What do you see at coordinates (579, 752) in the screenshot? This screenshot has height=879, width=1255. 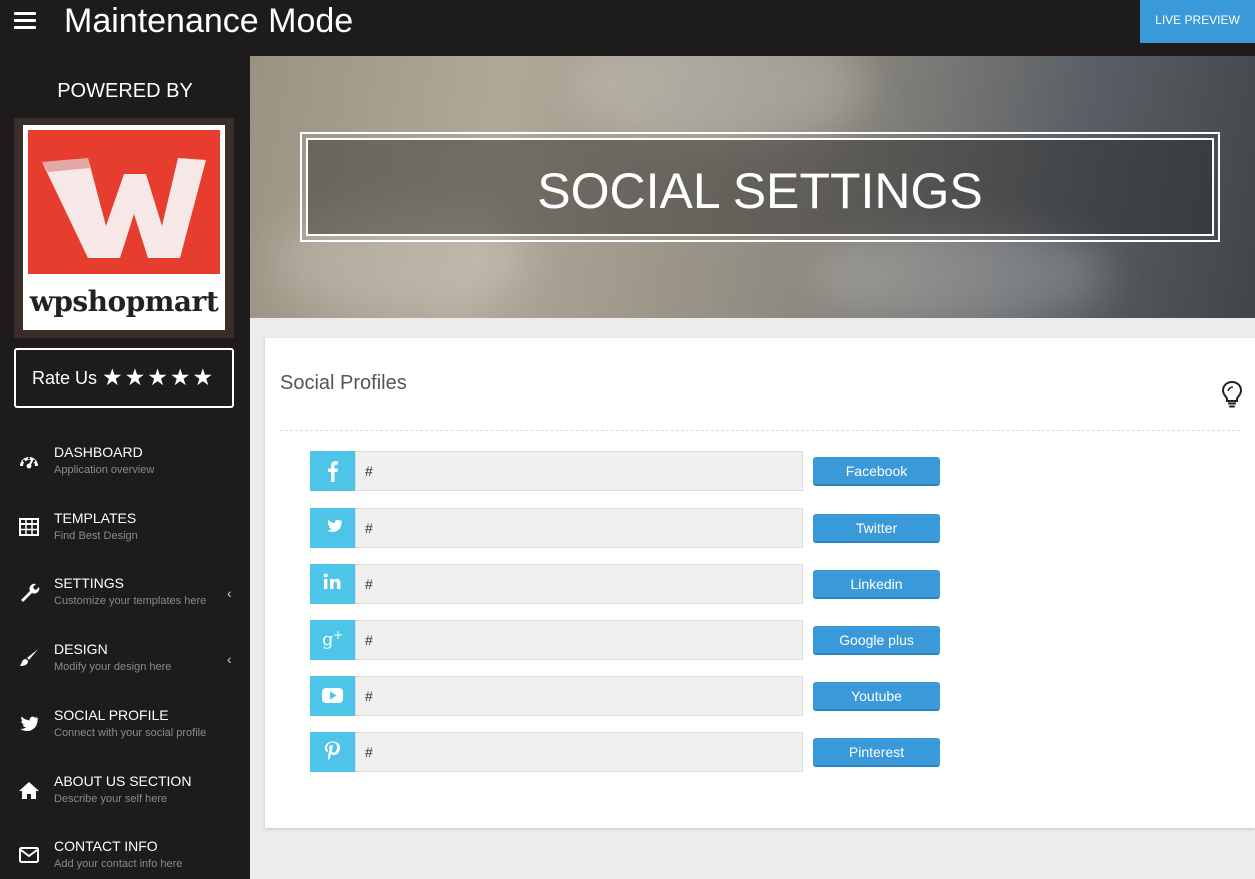 I see `pinterest-url-input` at bounding box center [579, 752].